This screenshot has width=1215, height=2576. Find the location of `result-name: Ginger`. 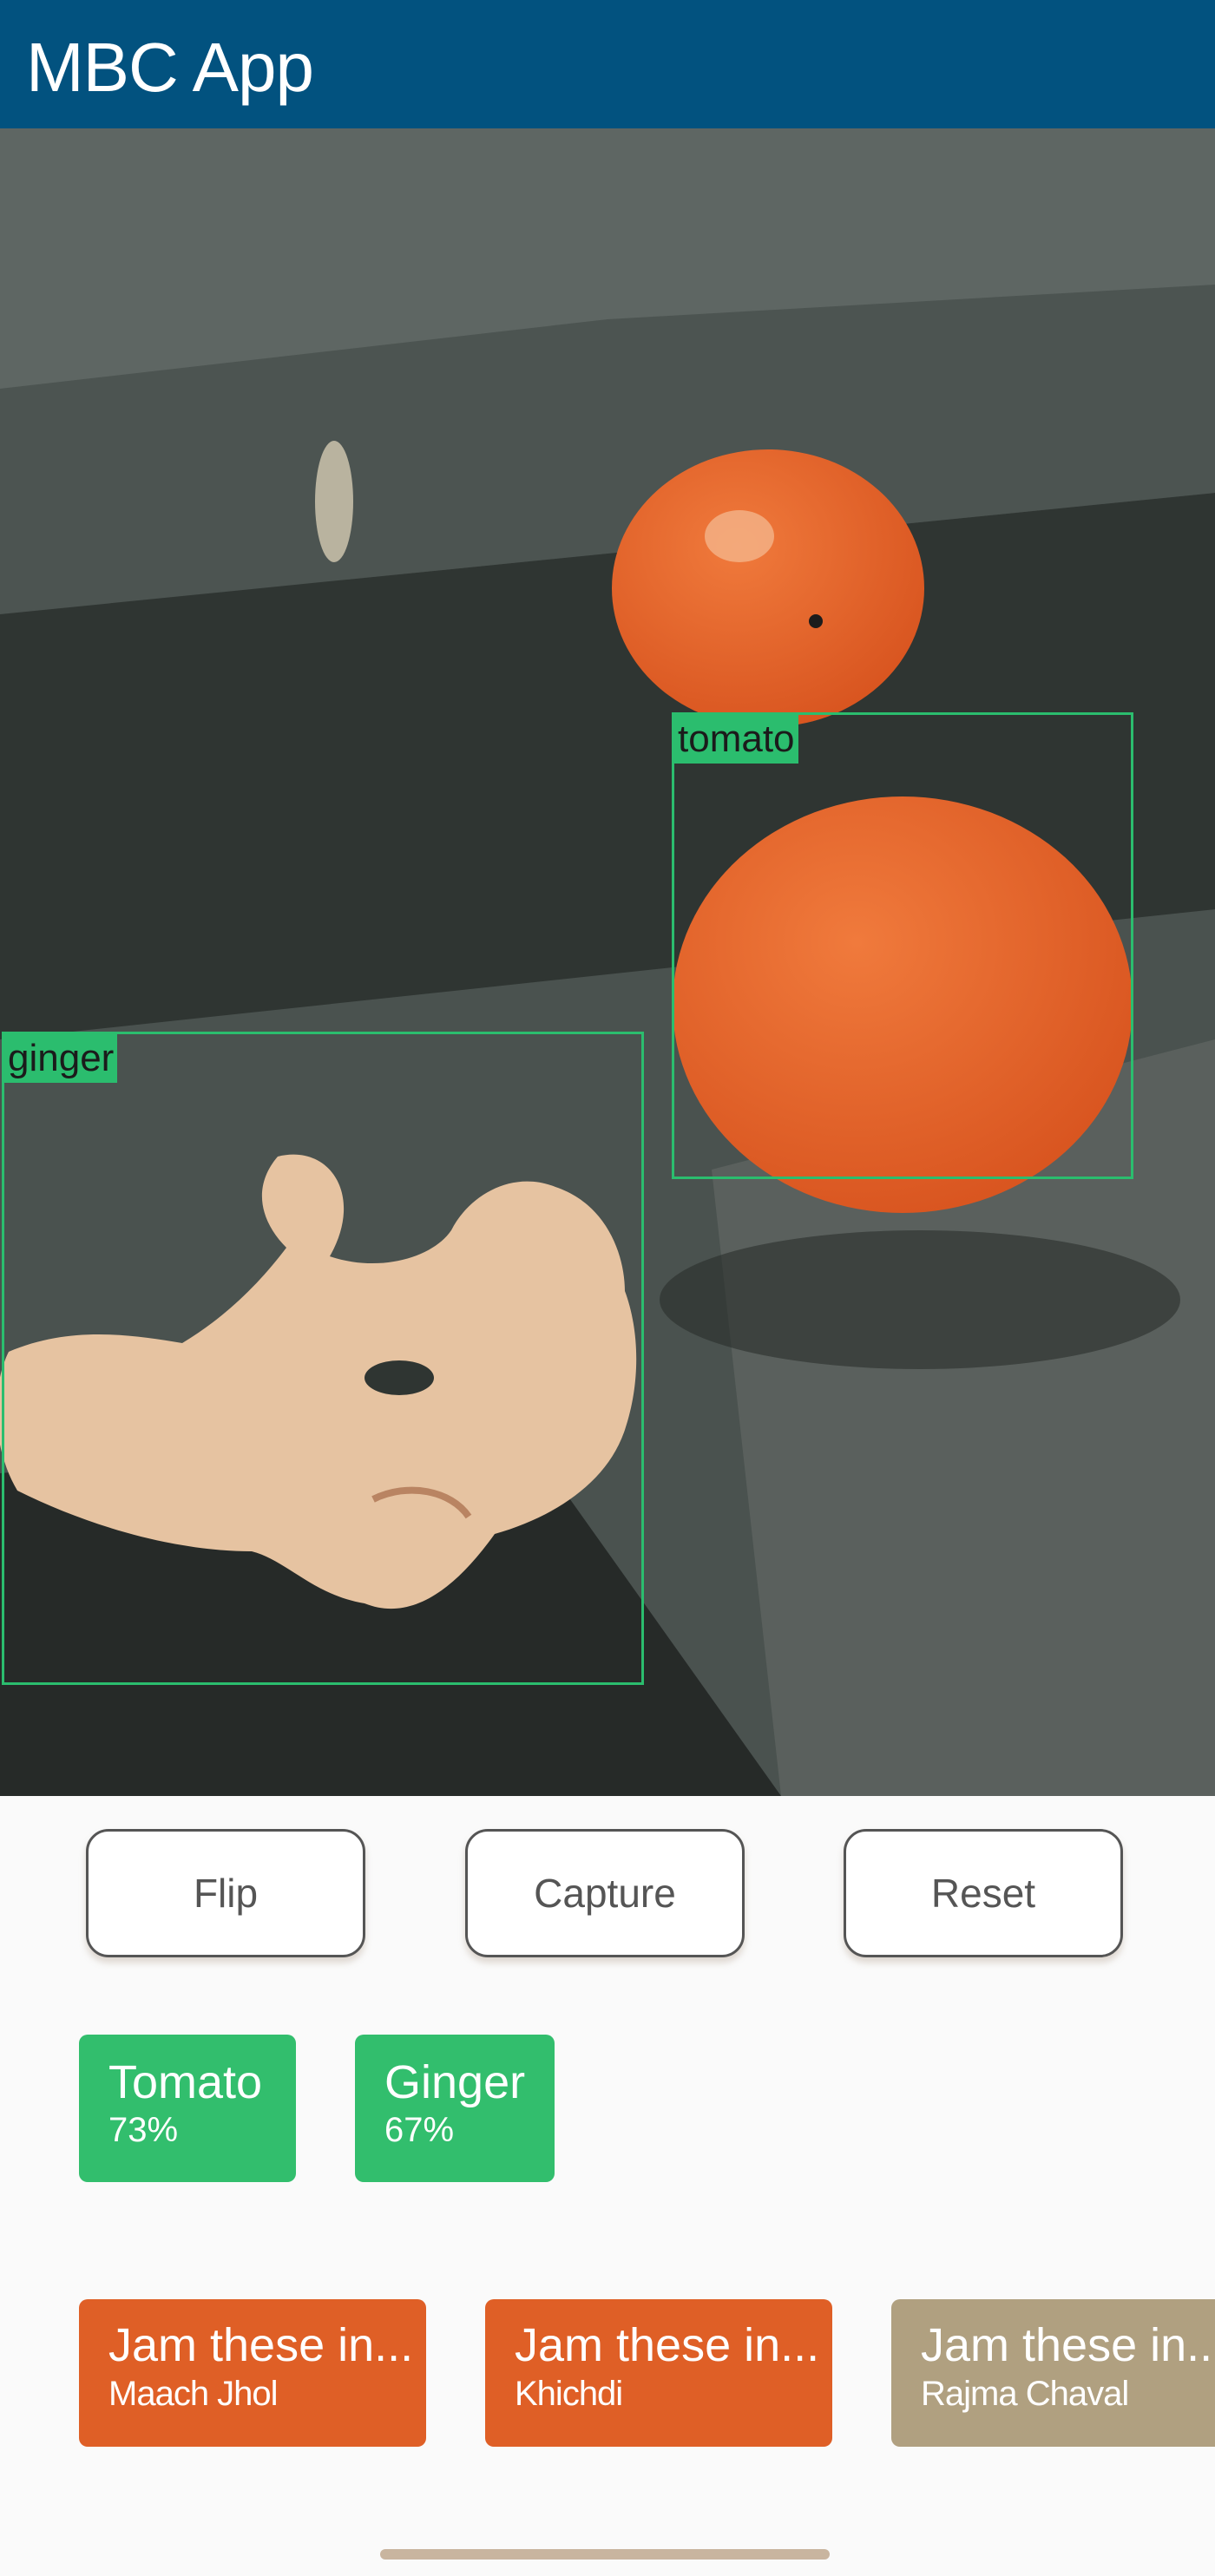

result-name: Ginger is located at coordinates (455, 2082).